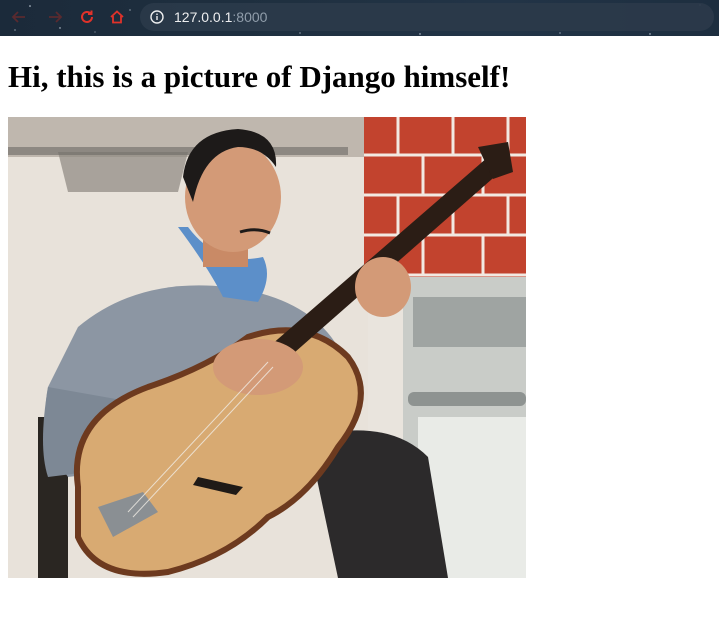  Describe the element at coordinates (259, 76) in the screenshot. I see `page-heading: Hi, this is a picture of Django himself!` at that location.